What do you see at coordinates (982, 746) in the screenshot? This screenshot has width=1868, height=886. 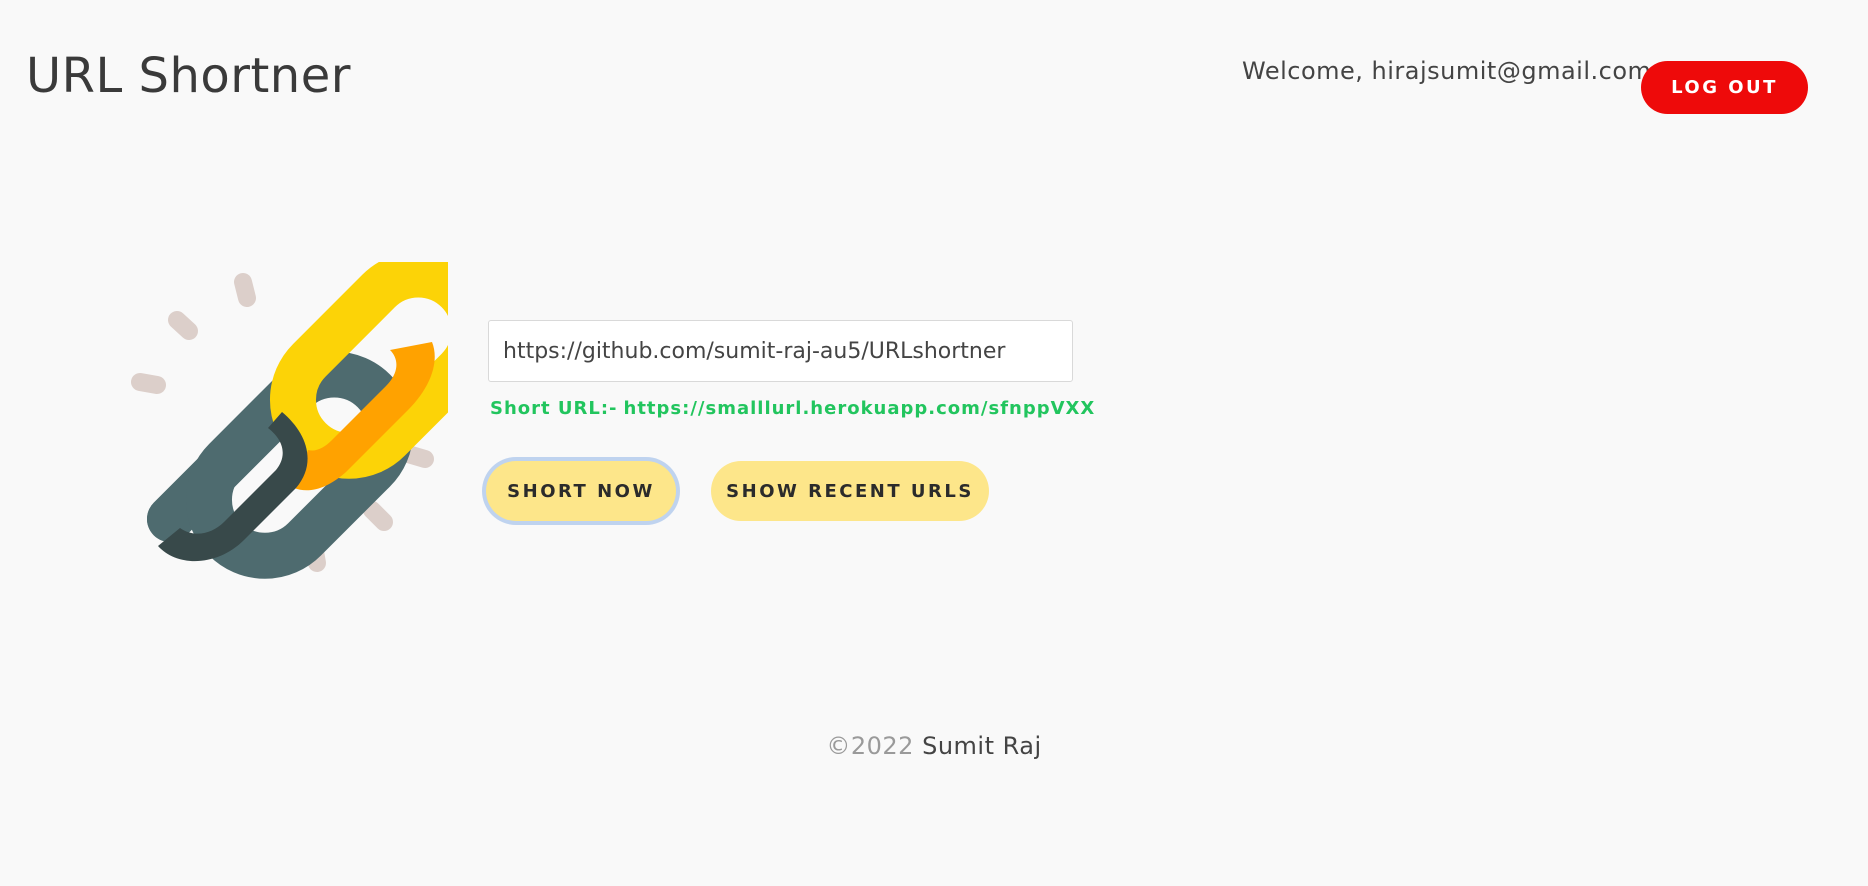 I see `footer-author: Sumit Raj` at bounding box center [982, 746].